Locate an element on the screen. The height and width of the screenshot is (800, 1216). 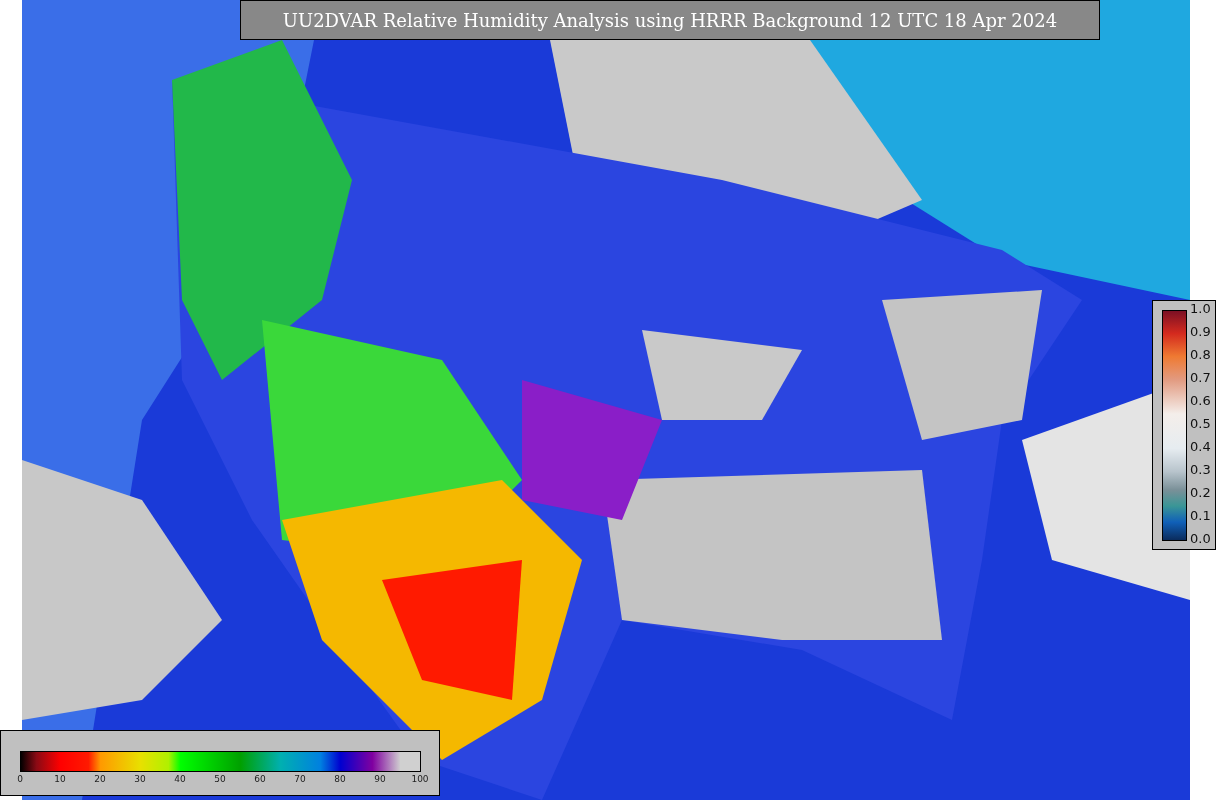
tick-label: 1.0 is located at coordinates (1200, 309).